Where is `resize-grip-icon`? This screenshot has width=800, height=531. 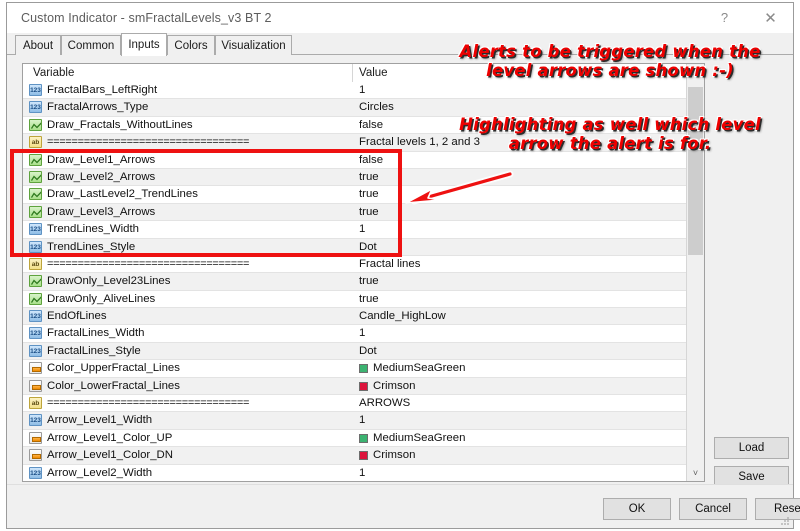 resize-grip-icon is located at coordinates (785, 521).